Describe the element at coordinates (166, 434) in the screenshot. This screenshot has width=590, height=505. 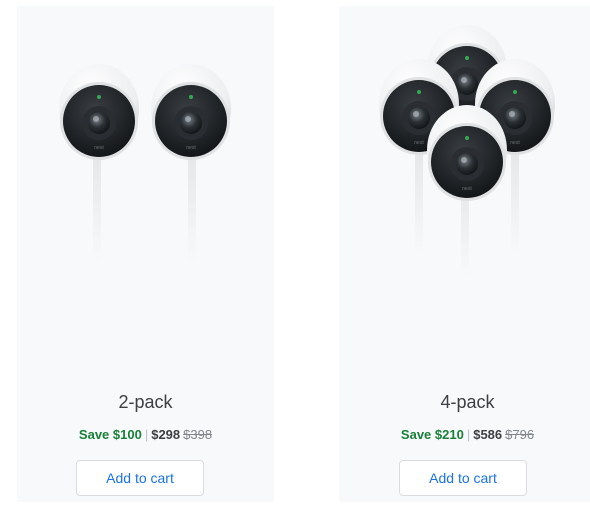
I see `sale-price: $298` at that location.